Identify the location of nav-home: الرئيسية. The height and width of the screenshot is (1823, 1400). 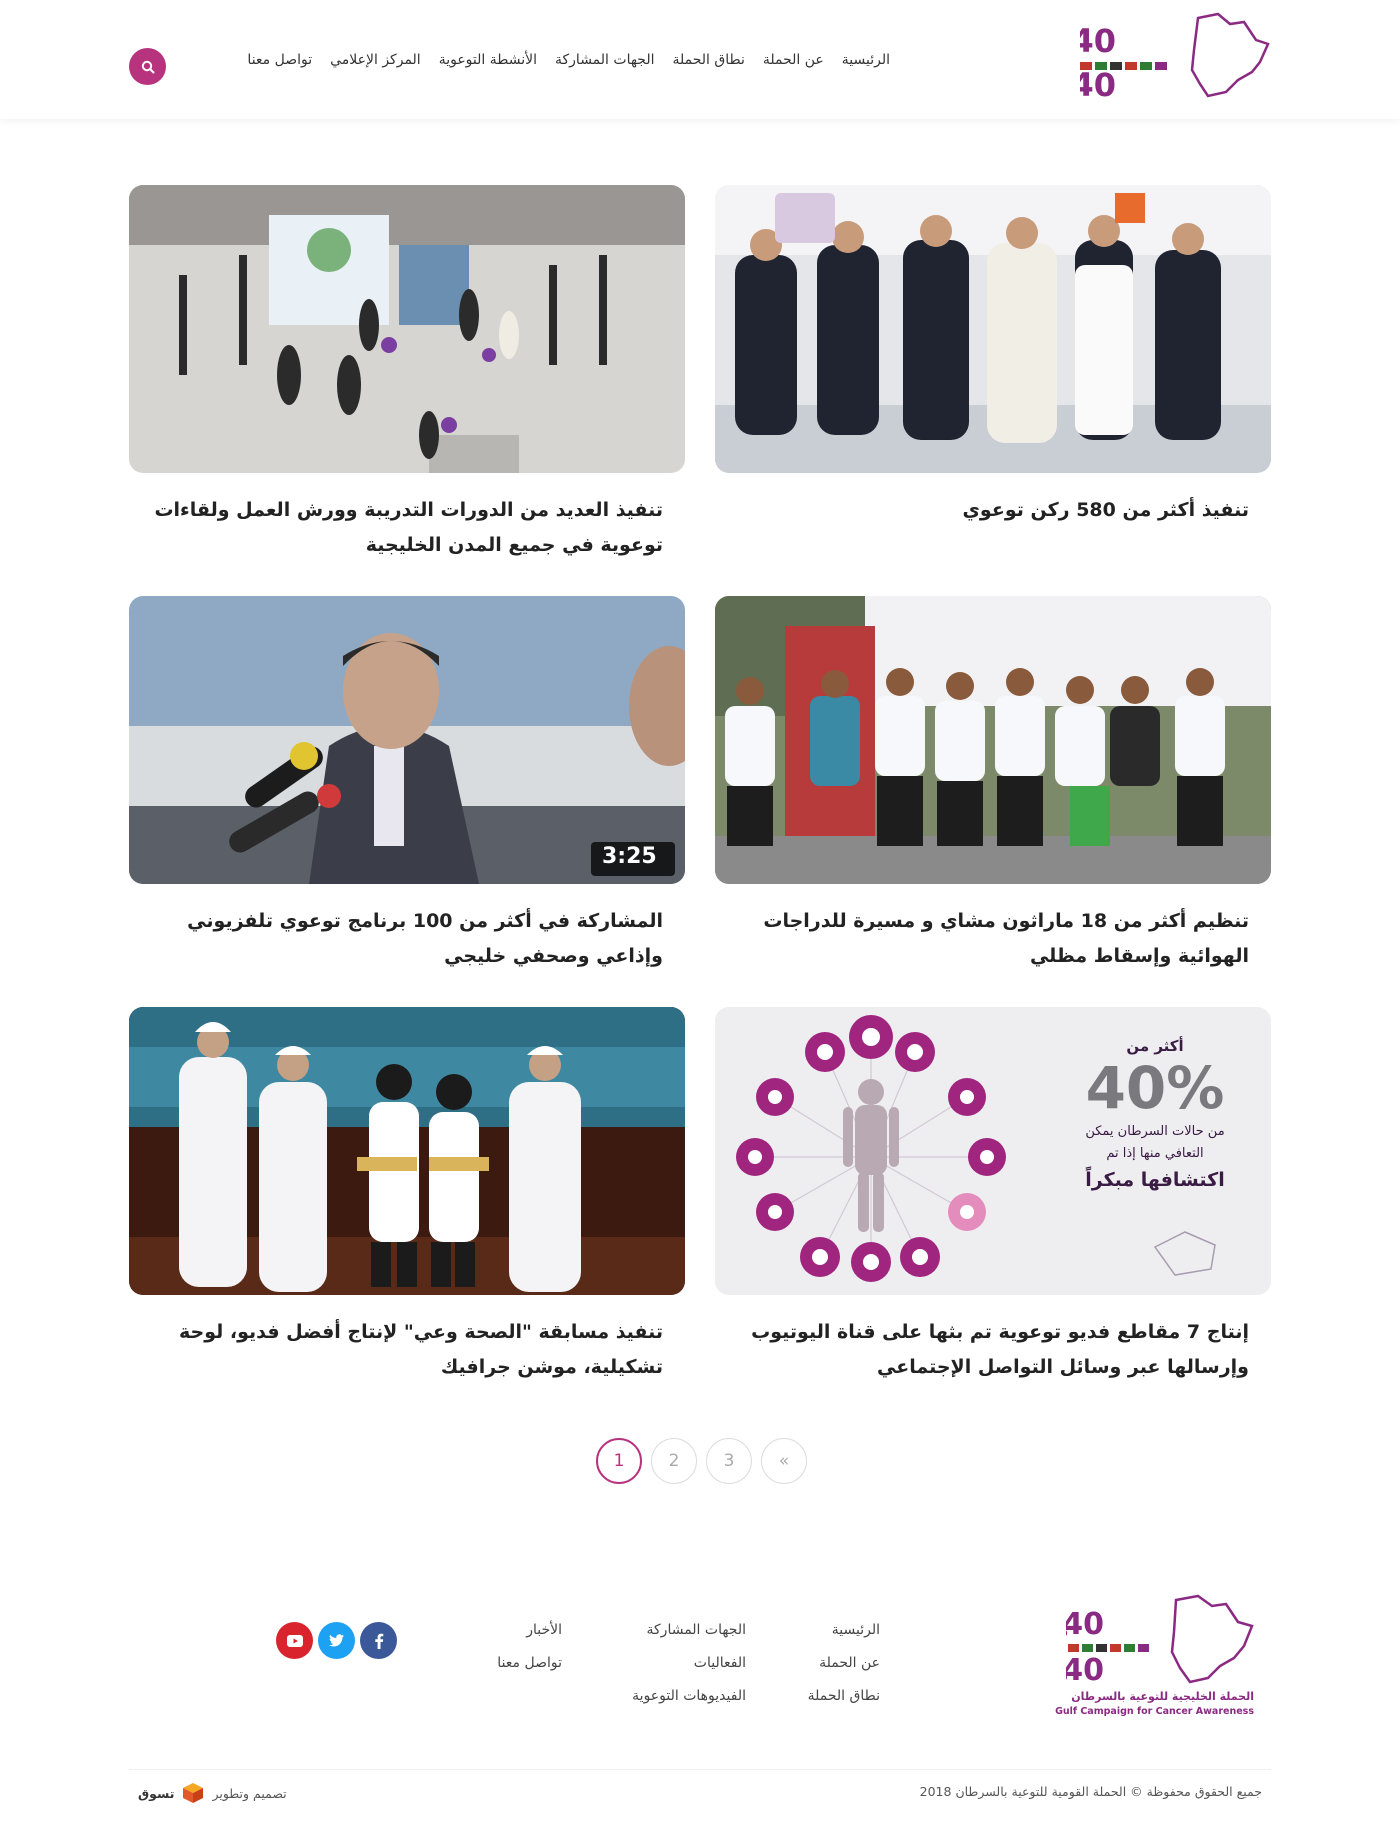
(866, 60).